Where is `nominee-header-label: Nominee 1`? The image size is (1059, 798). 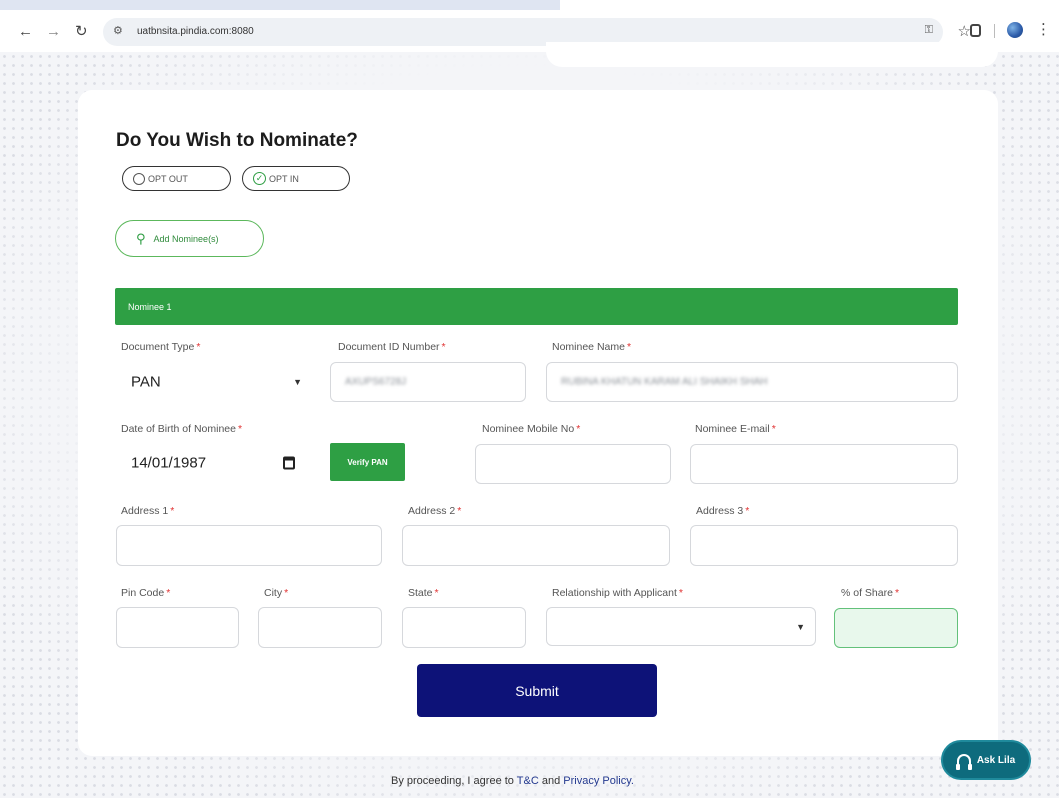
nominee-header-label: Nominee 1 is located at coordinates (150, 306).